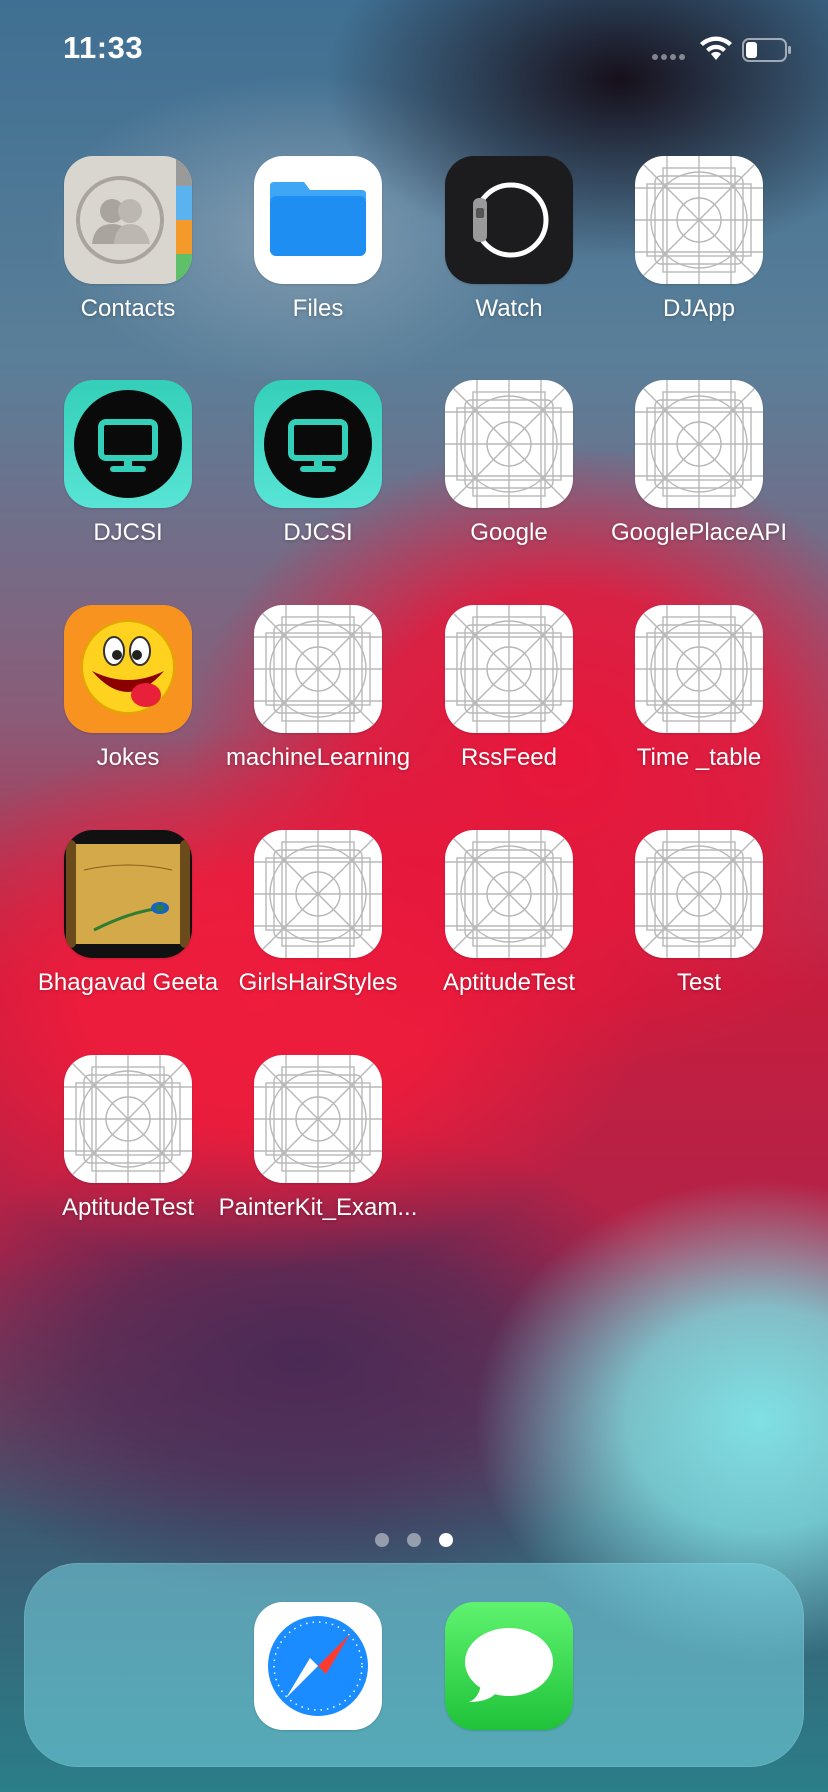  What do you see at coordinates (128, 757) in the screenshot?
I see `app-label: Jokes` at bounding box center [128, 757].